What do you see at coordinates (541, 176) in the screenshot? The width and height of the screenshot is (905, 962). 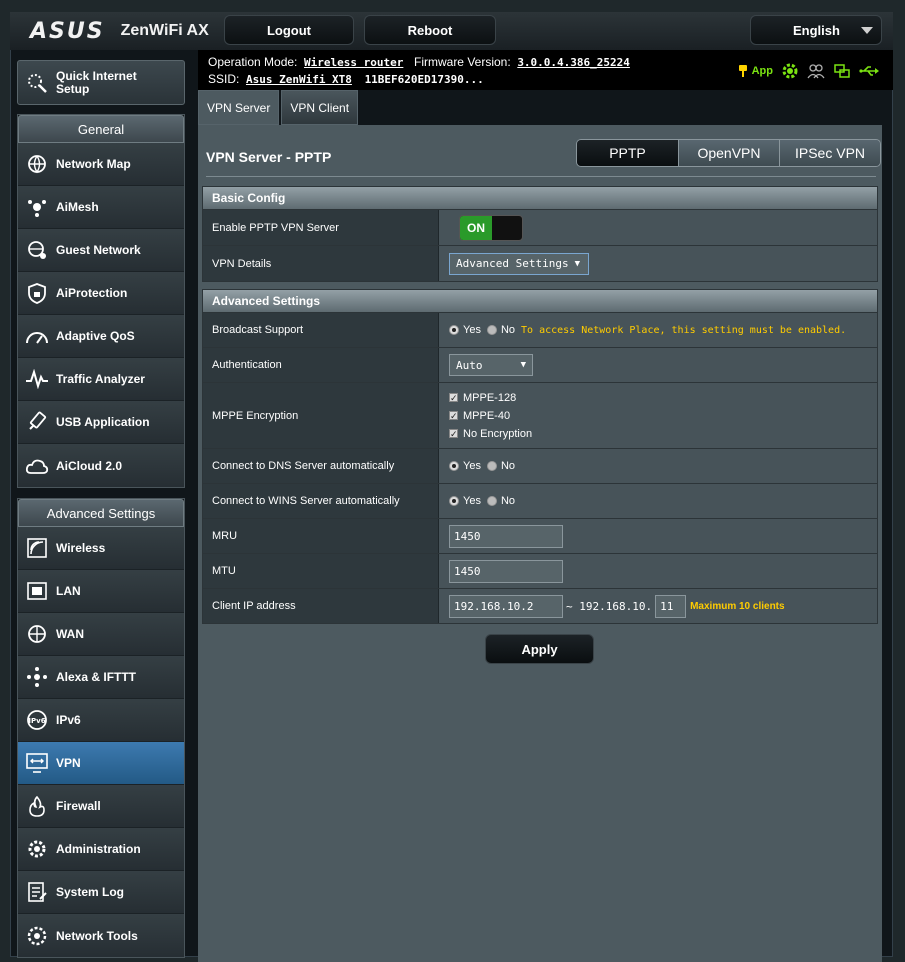 I see `title-divider` at bounding box center [541, 176].